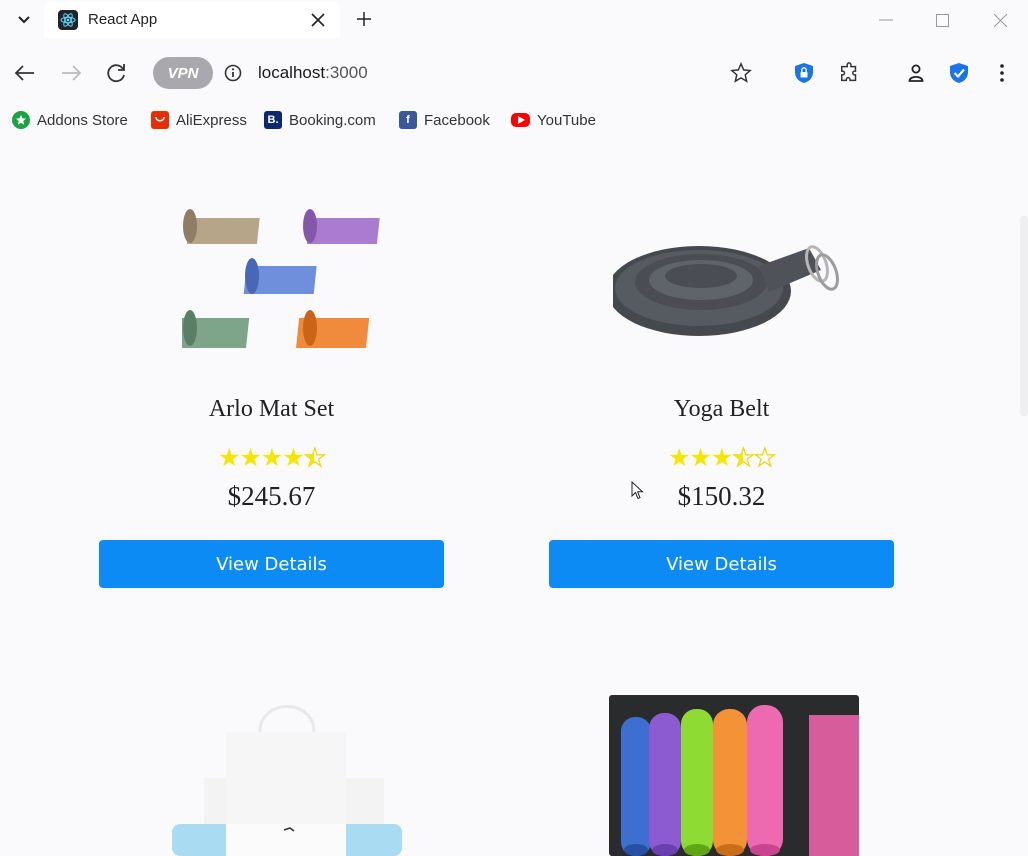 This screenshot has height=856, width=1028. I want to click on bookmark-booking: B. Booking.com, so click(320, 120).